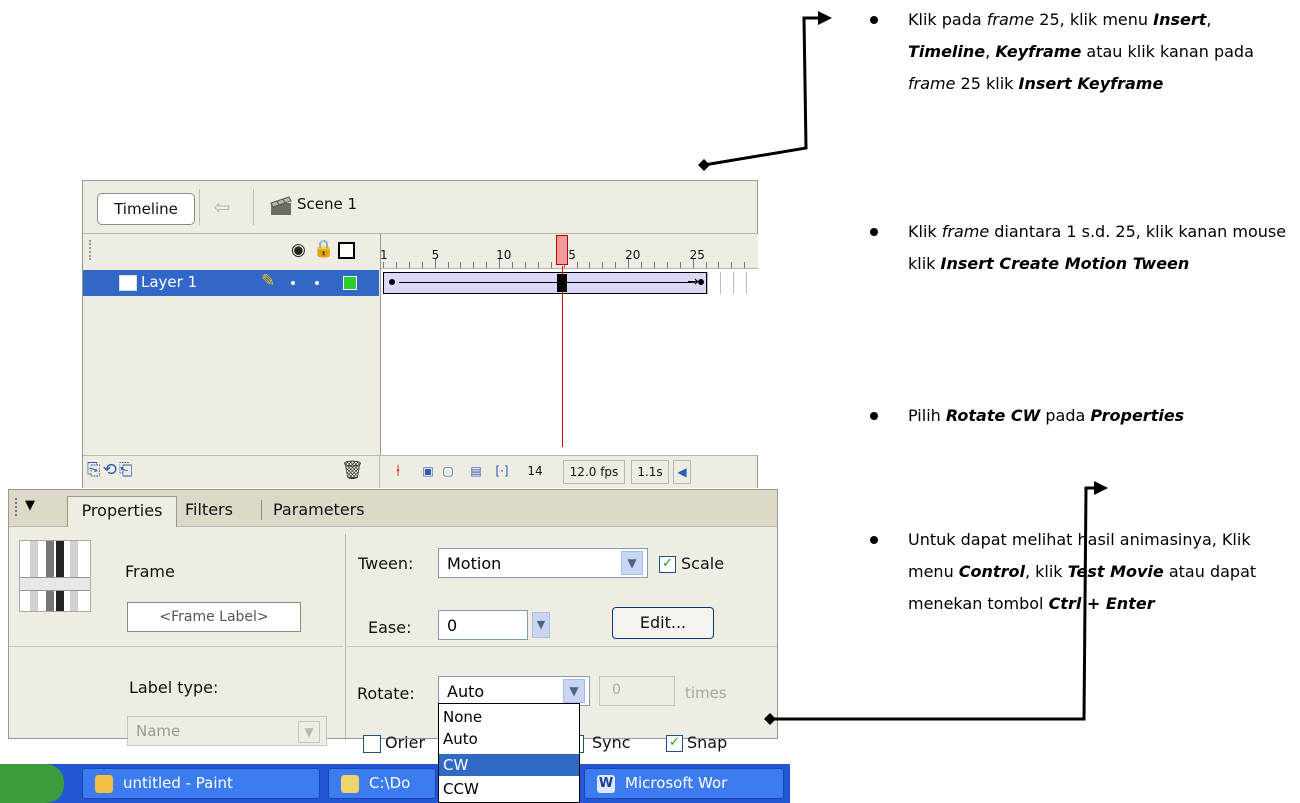 The height and width of the screenshot is (803, 1300). Describe the element at coordinates (509, 753) in the screenshot. I see `rotate-dropdown-list: None Auto CW CCW` at that location.